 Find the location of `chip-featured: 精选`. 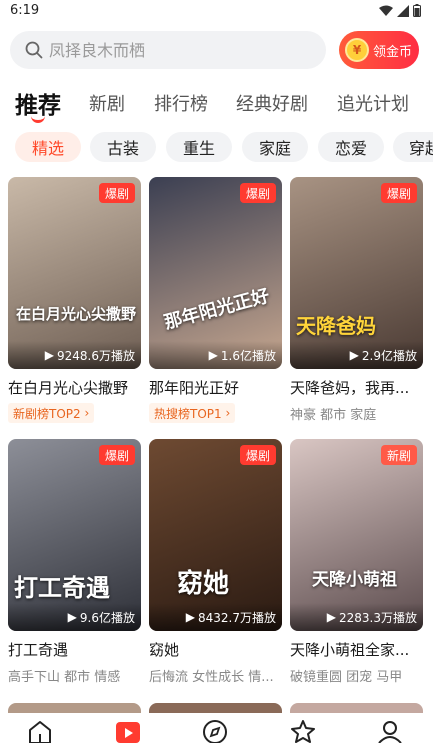

chip-featured: 精选 is located at coordinates (48, 147).